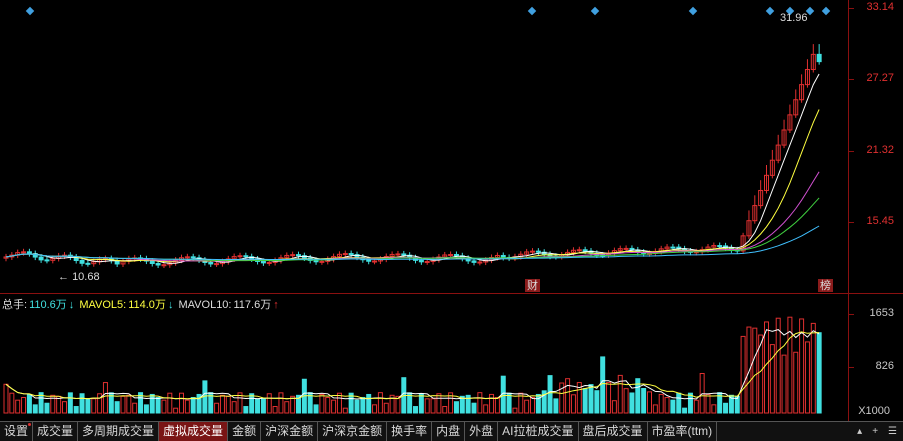 This screenshot has width=903, height=441. I want to click on tab-hs-amount: 沪深金额, so click(290, 431).